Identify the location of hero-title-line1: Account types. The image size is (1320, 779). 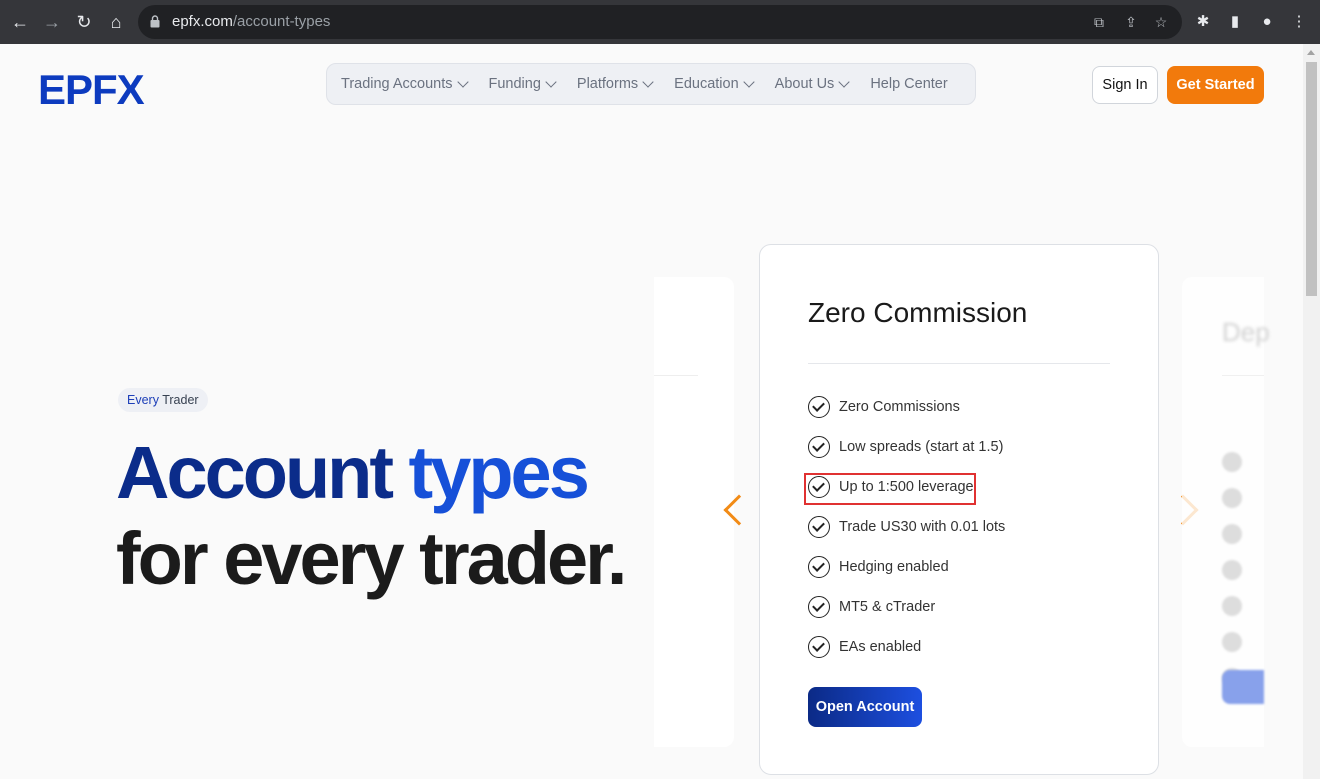
(353, 472).